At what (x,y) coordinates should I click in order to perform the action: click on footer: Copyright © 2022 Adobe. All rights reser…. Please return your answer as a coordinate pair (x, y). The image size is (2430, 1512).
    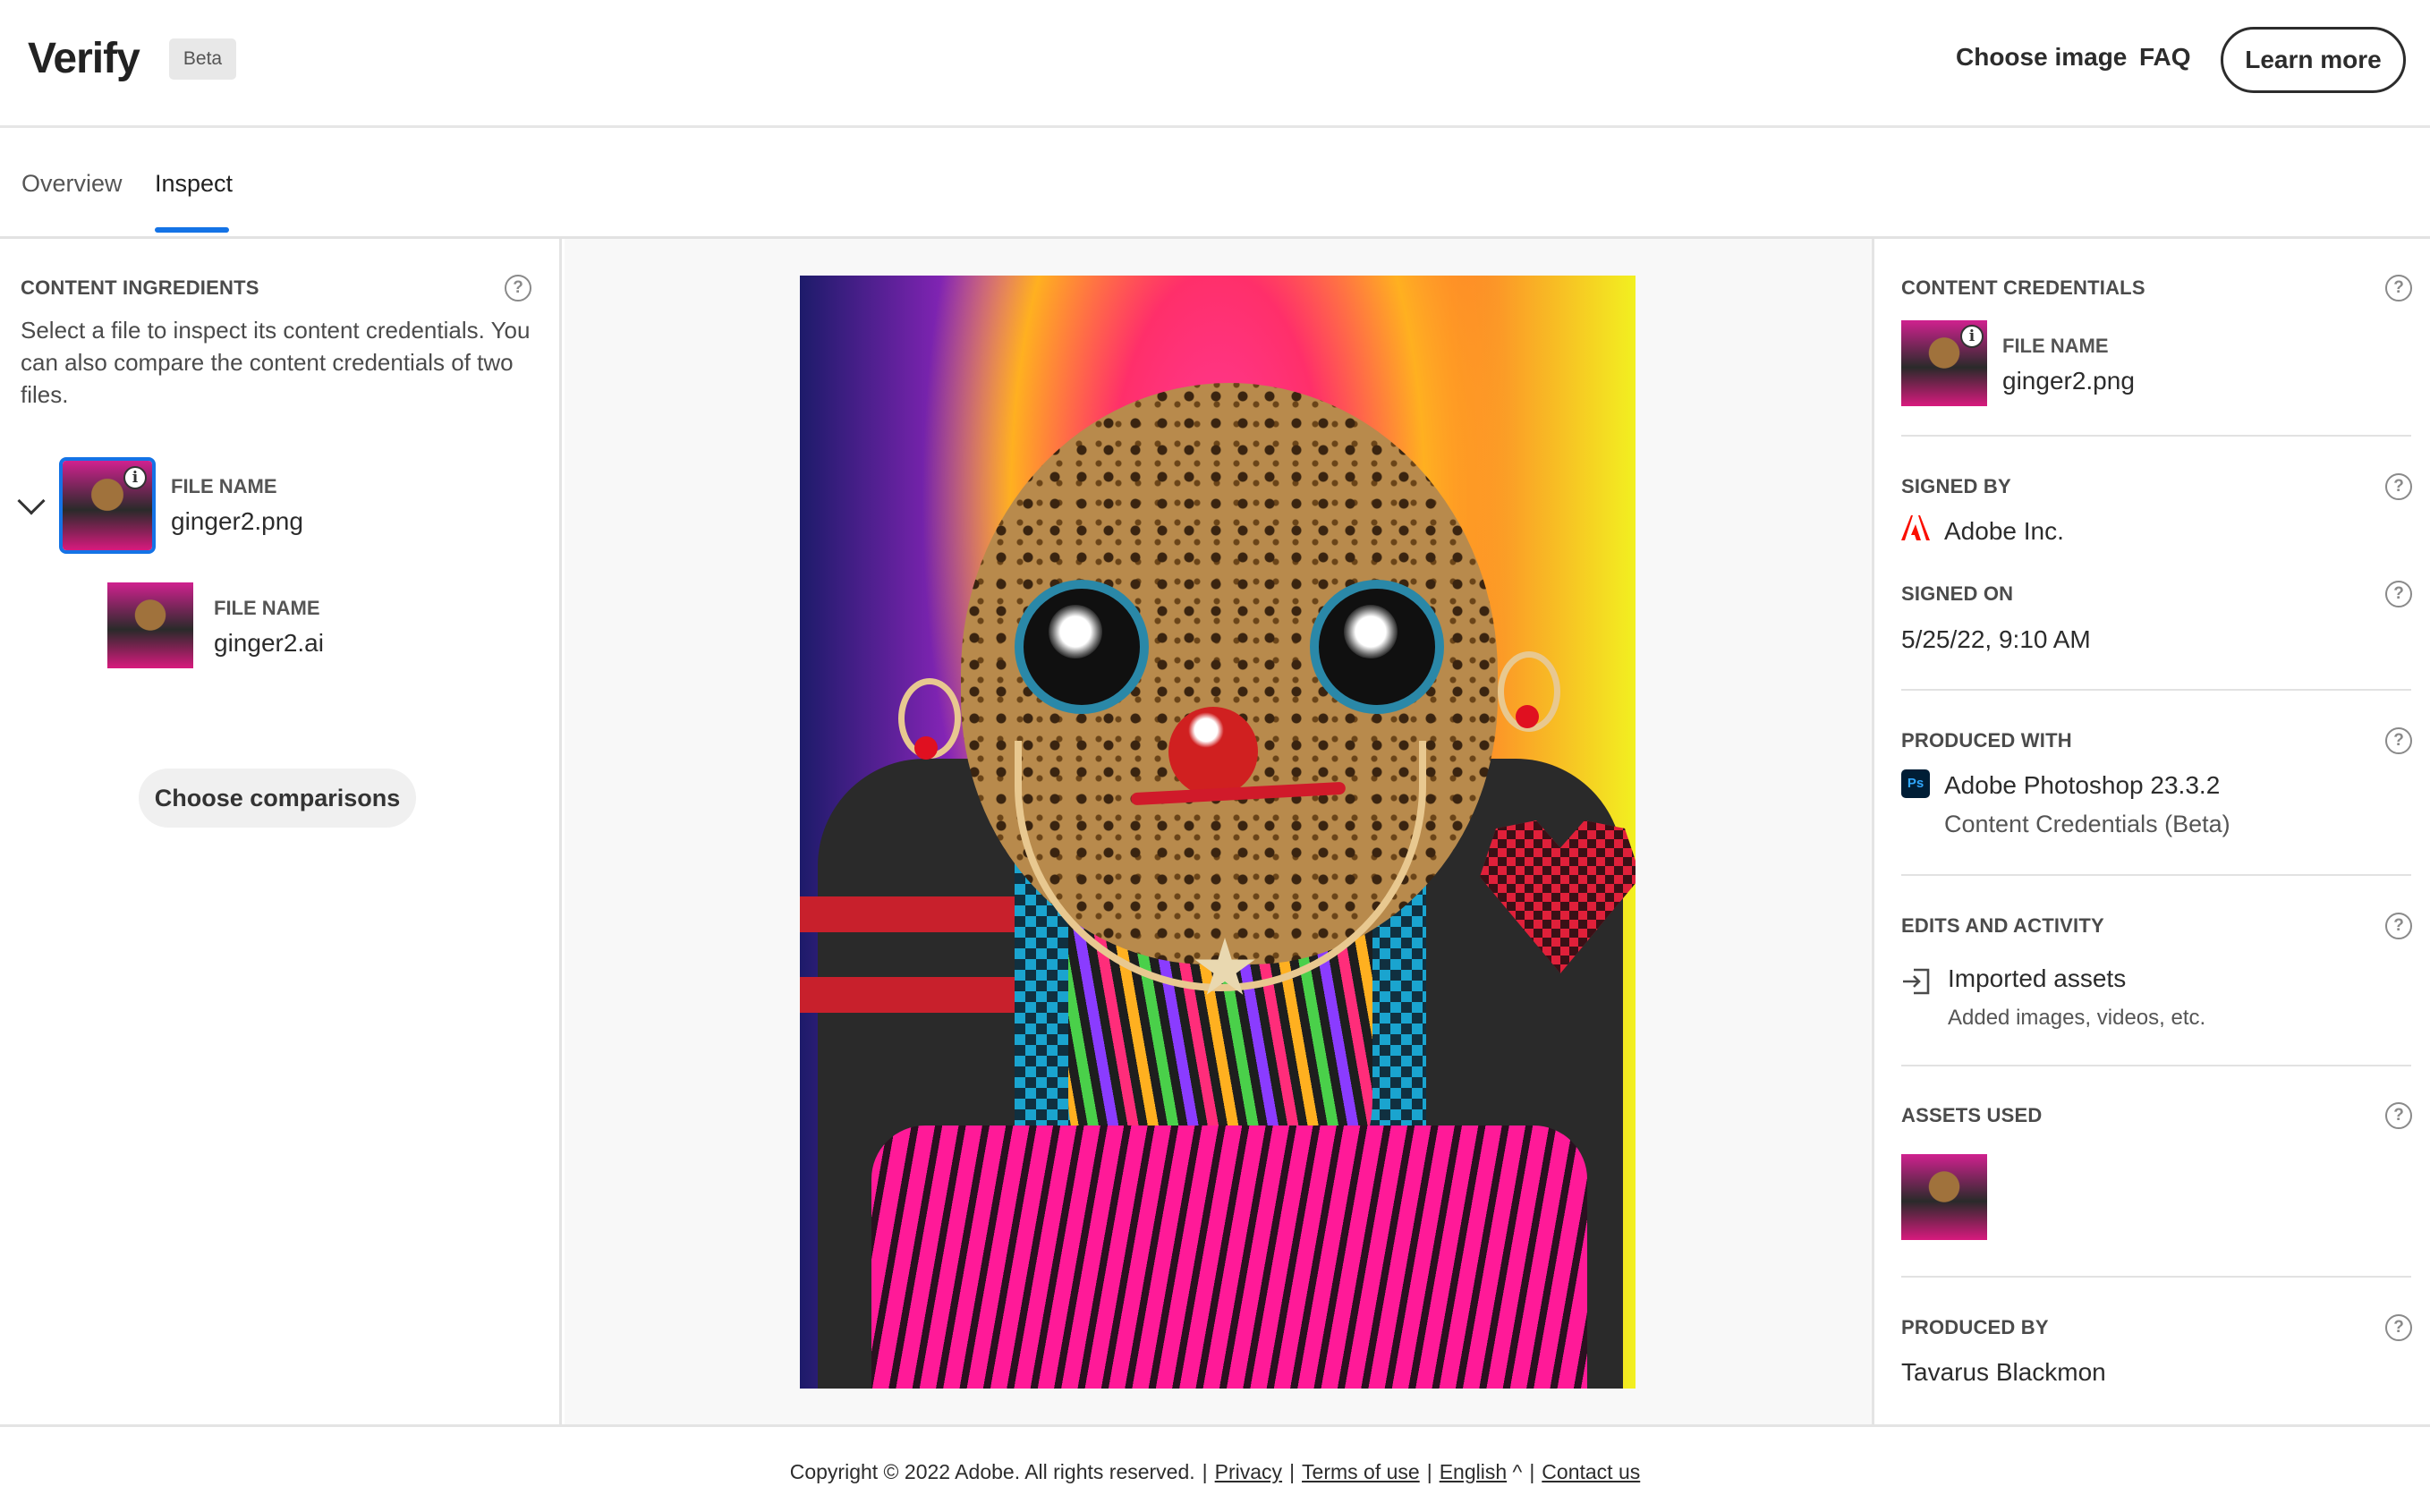
    Looking at the image, I should click on (1215, 1471).